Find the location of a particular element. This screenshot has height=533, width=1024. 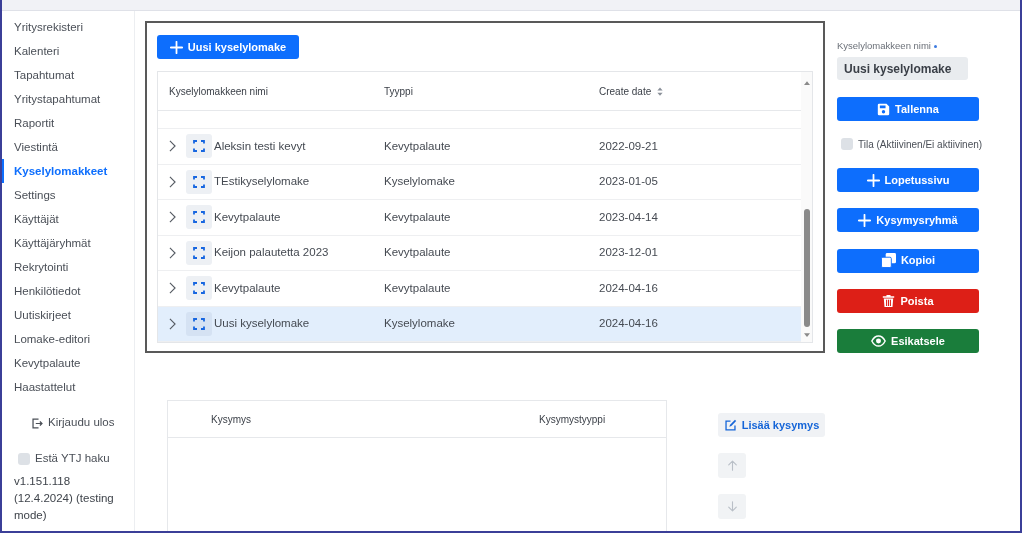

sidebar-item: Raportit is located at coordinates (28, 123).